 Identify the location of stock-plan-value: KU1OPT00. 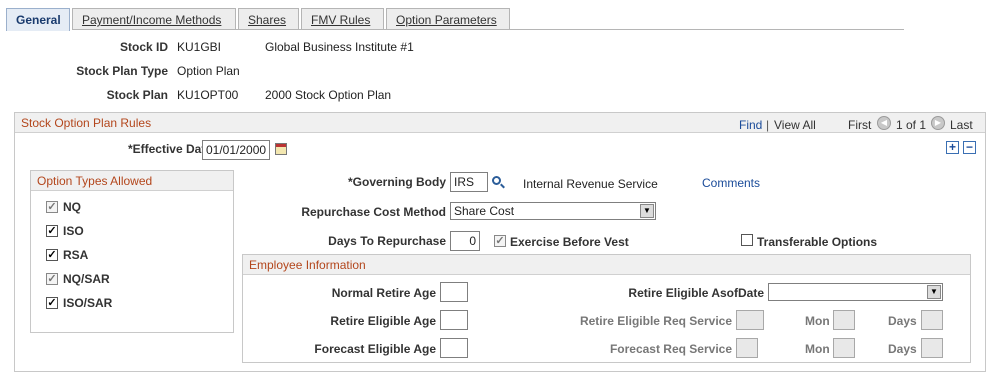
(208, 95).